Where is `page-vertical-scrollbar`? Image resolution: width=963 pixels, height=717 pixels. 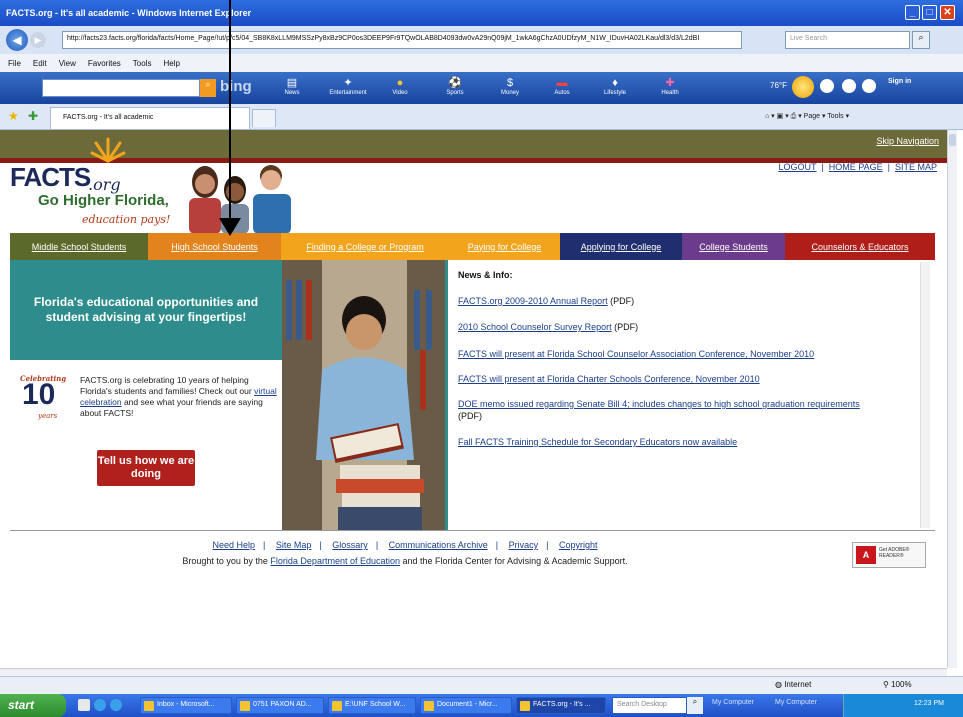
page-vertical-scrollbar is located at coordinates (952, 399).